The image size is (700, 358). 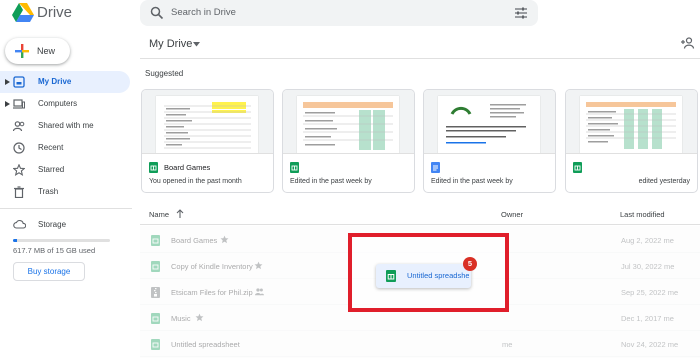 I want to click on plus-icon, so click(x=22, y=51).